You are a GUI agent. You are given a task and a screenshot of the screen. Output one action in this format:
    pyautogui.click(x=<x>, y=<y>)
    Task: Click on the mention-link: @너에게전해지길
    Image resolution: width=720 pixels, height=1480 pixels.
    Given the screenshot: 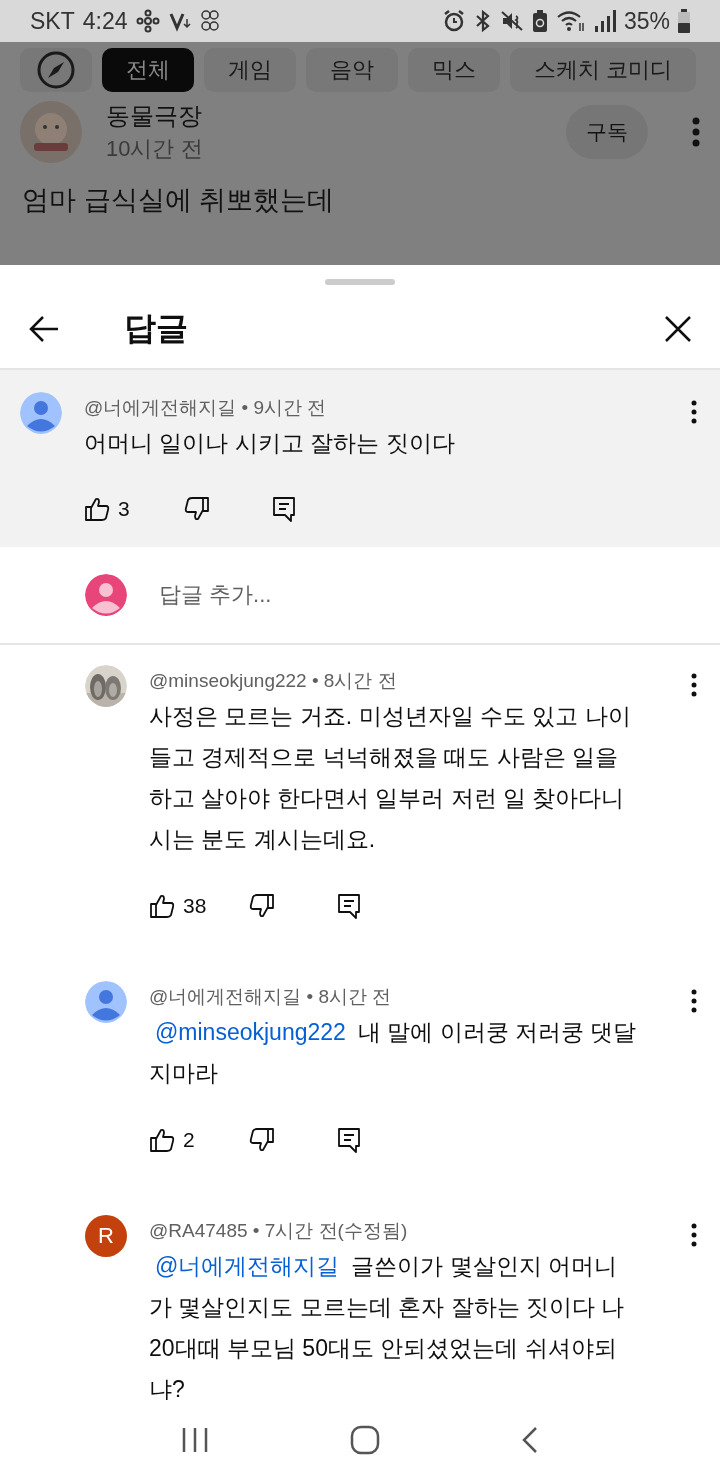 What is the action you would take?
    pyautogui.click(x=247, y=1266)
    